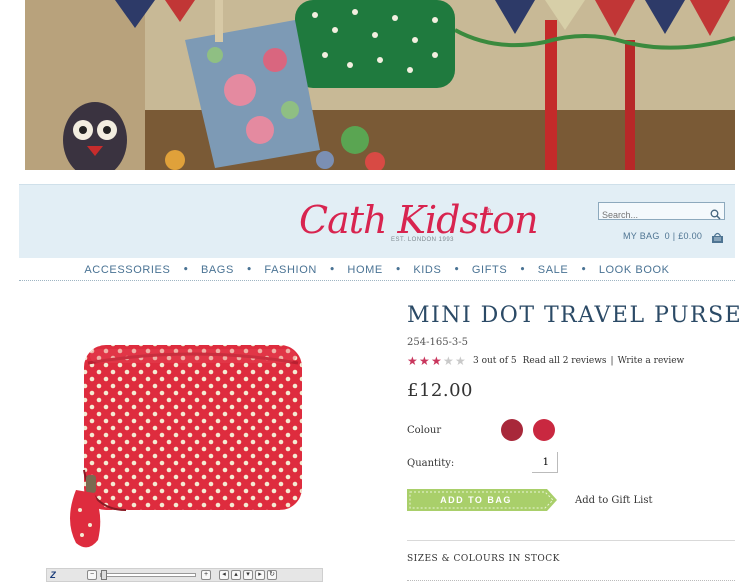  Describe the element at coordinates (248, 575) in the screenshot. I see `pan-down-icon: ▾` at that location.